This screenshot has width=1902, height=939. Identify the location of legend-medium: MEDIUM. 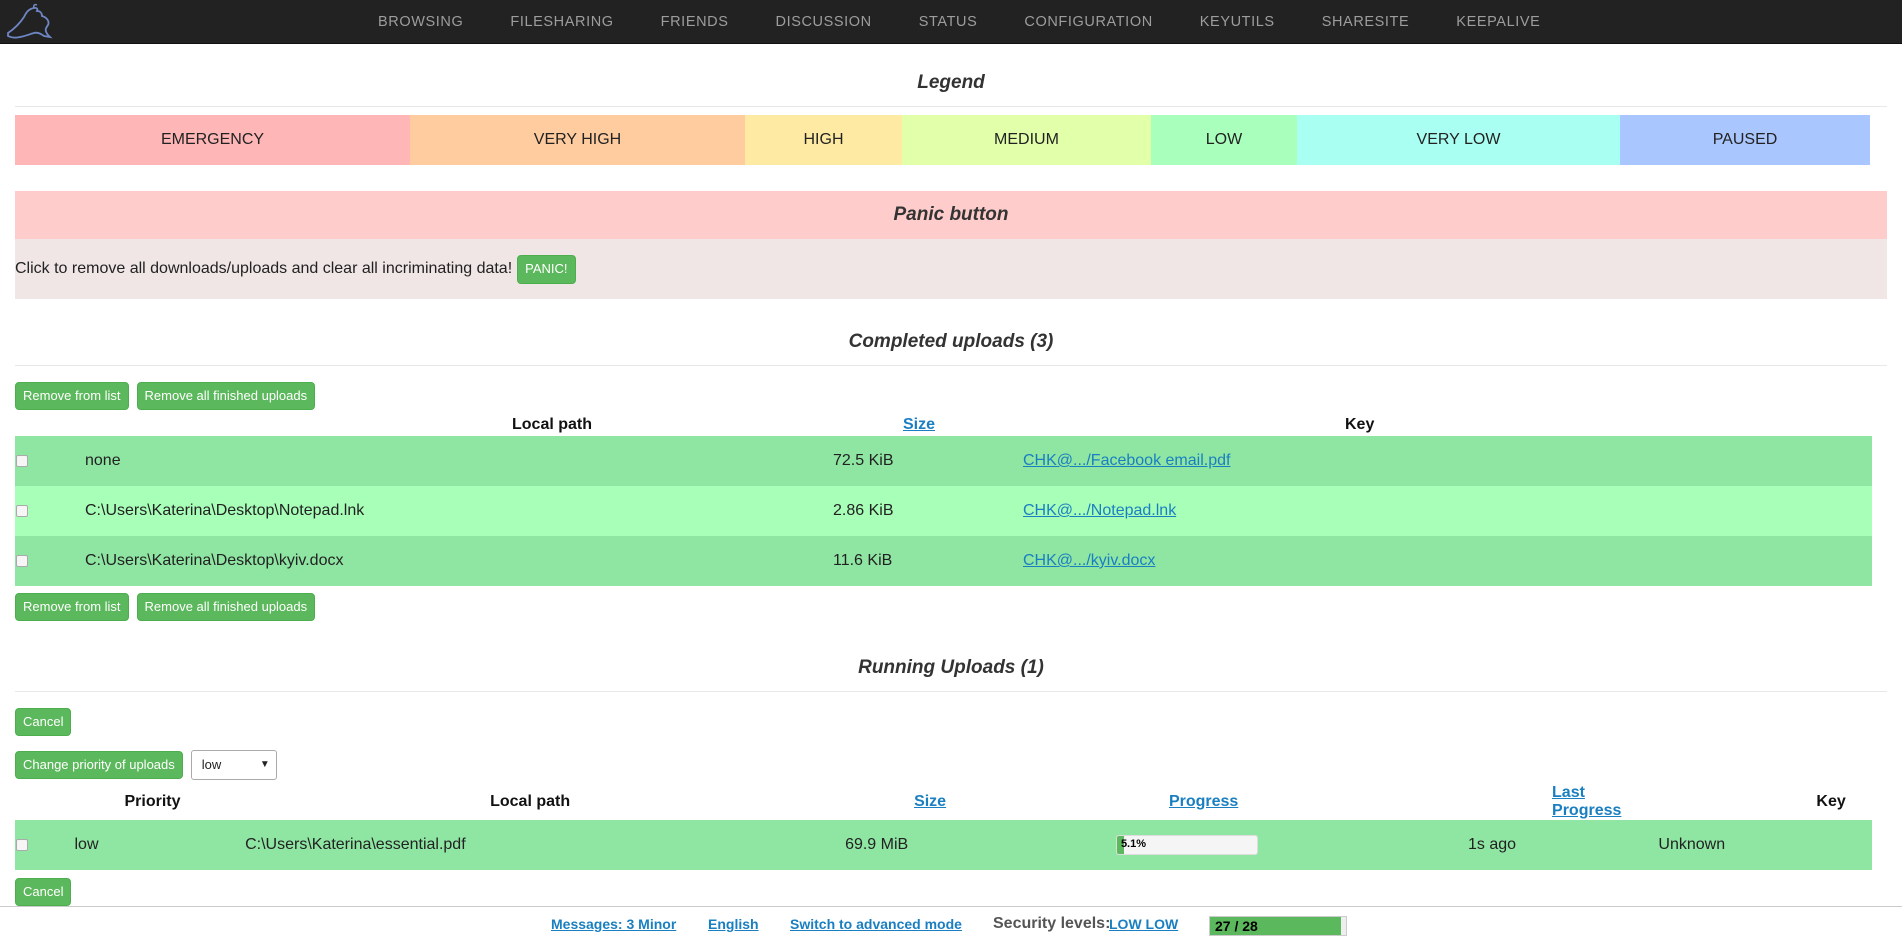
(1026, 140).